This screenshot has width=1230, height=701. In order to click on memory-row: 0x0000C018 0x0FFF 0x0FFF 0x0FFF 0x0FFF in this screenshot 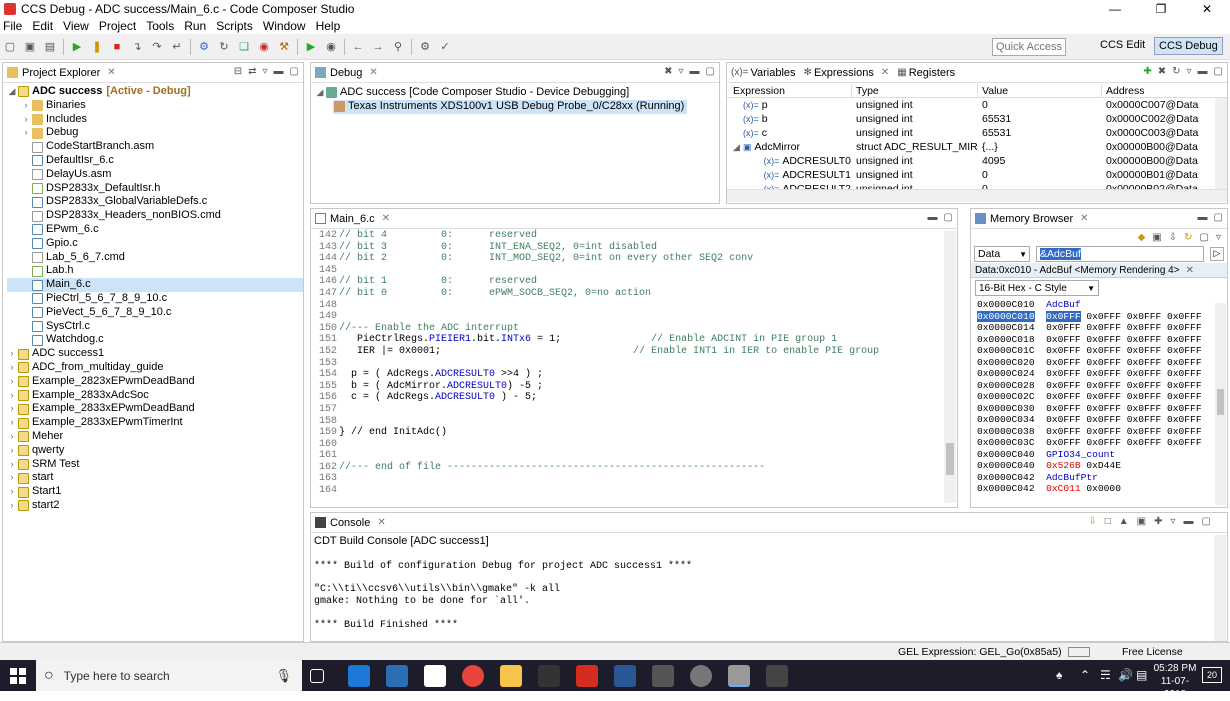, I will do `click(1102, 340)`.